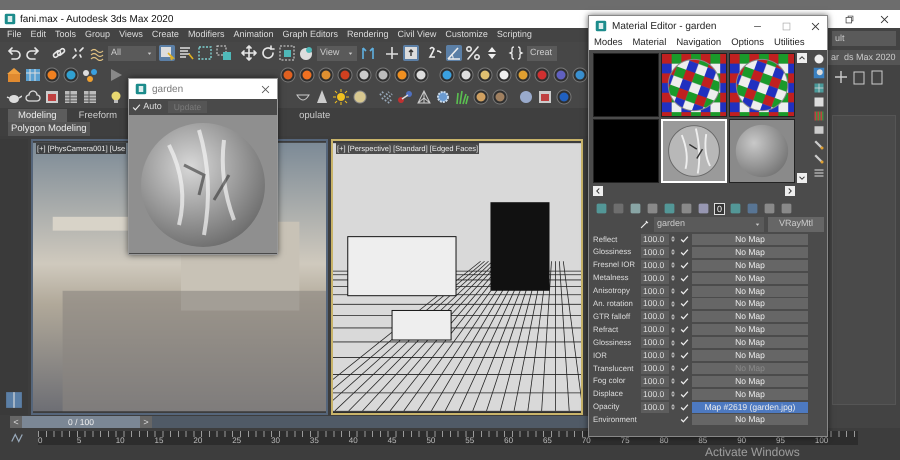 The width and height of the screenshot is (900, 460). I want to click on sun-icon, so click(341, 97).